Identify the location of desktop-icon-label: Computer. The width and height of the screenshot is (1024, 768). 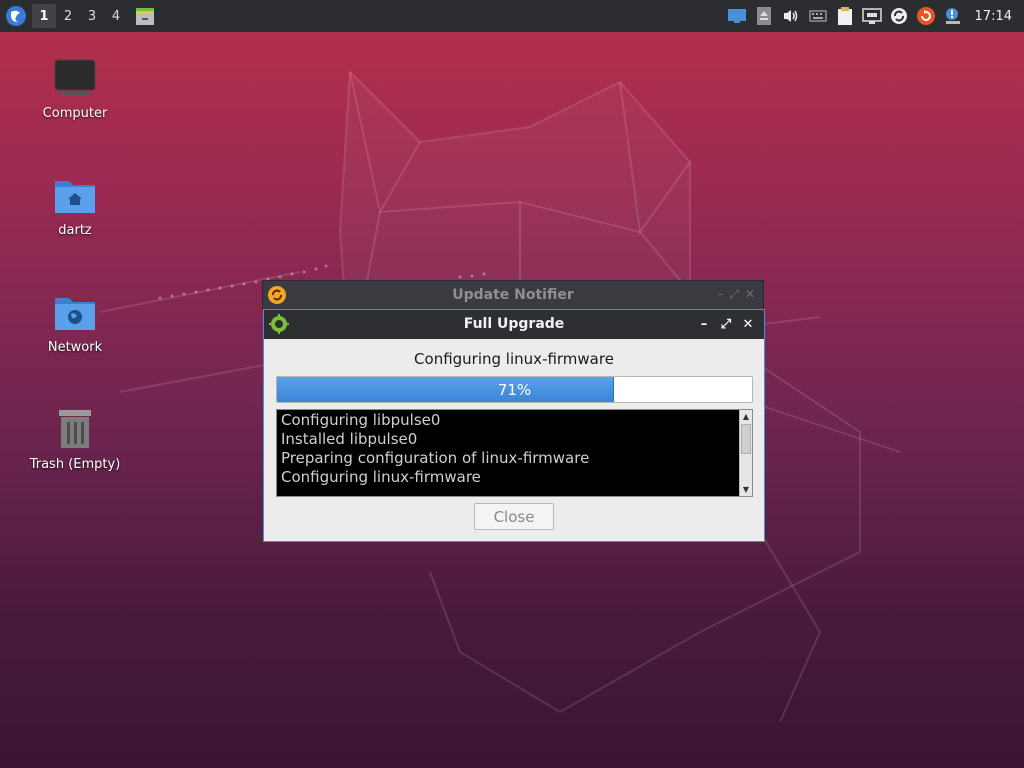
(75, 113).